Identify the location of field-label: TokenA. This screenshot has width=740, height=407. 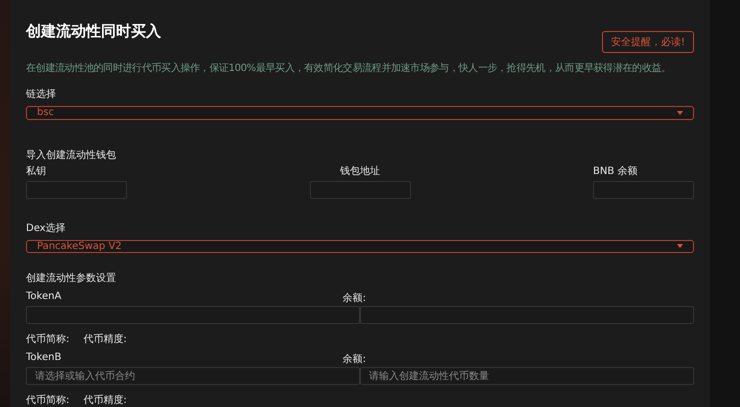
(44, 297).